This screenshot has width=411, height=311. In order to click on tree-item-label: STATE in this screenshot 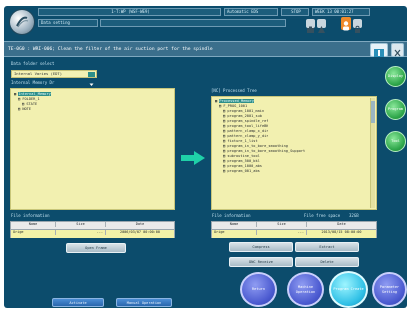, I will do `click(32, 104)`.